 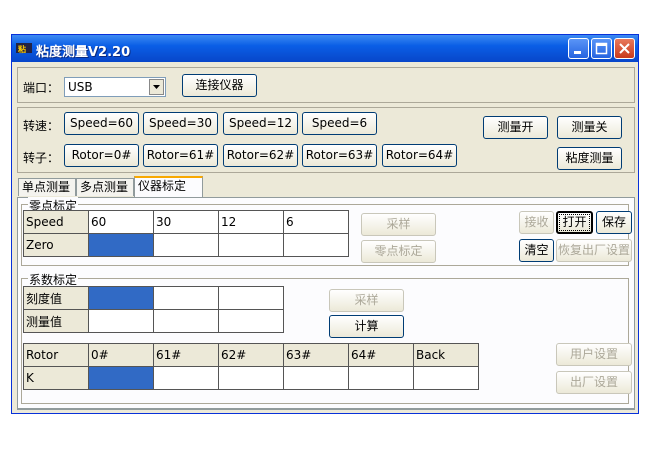 What do you see at coordinates (366, 300) in the screenshot?
I see `coef-sample-button: 采样` at bounding box center [366, 300].